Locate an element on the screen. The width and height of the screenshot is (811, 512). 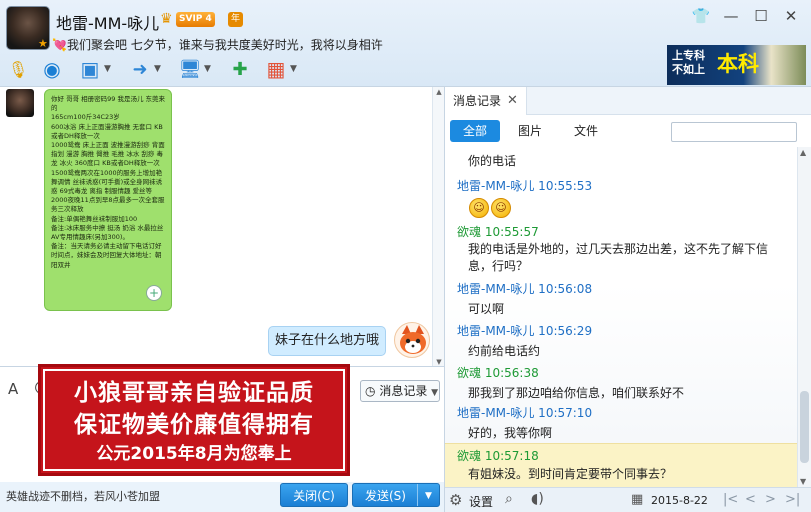
voice-call-button: 🎙 is located at coordinates (18, 69).